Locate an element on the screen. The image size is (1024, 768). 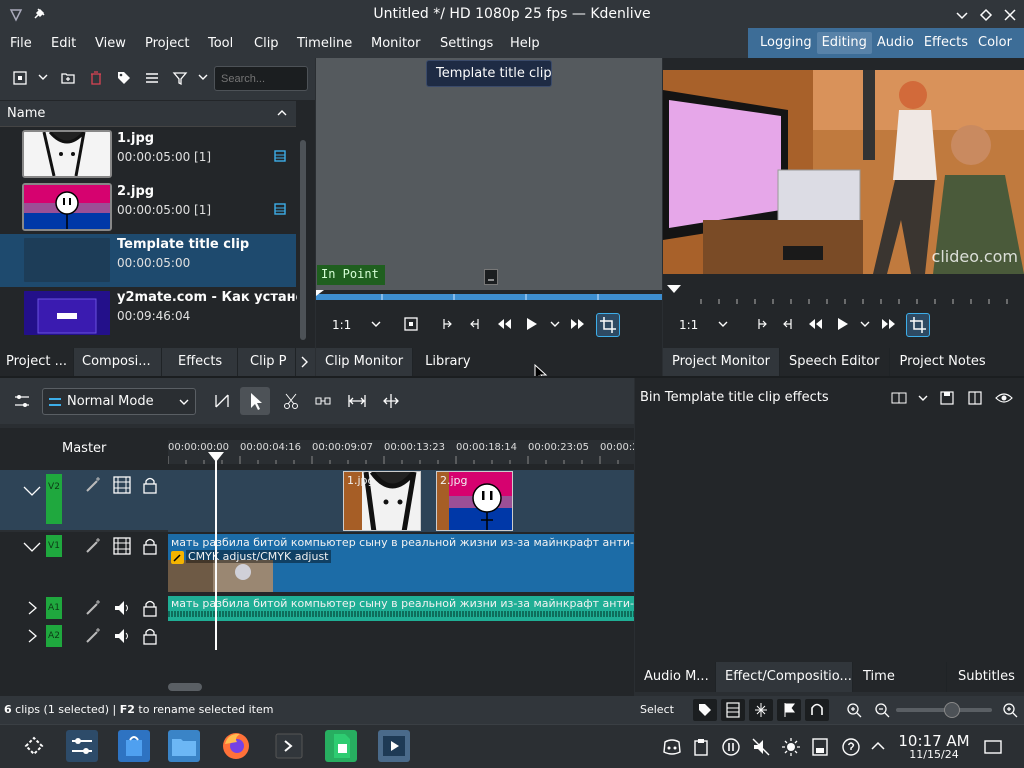
workspace-color: Color is located at coordinates (995, 43).